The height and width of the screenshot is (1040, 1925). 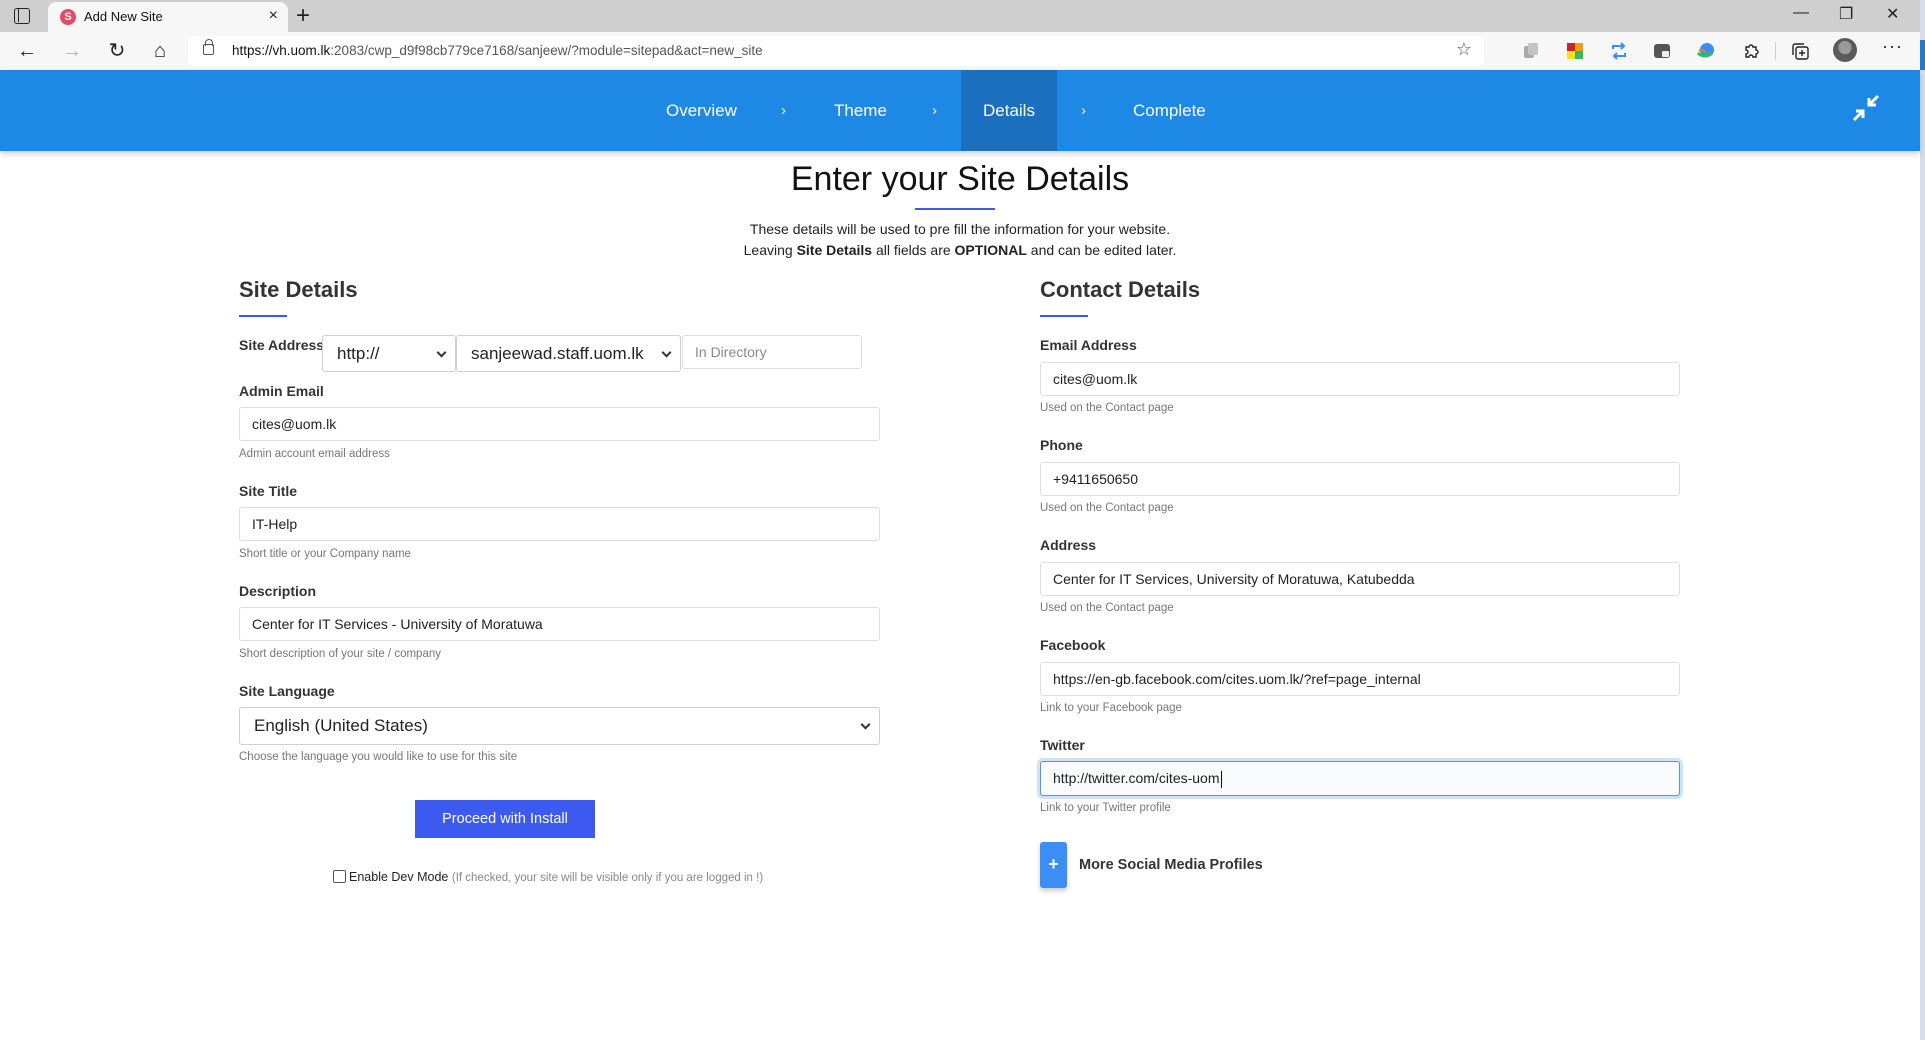 What do you see at coordinates (1619, 51) in the screenshot?
I see `extension-sync-icon` at bounding box center [1619, 51].